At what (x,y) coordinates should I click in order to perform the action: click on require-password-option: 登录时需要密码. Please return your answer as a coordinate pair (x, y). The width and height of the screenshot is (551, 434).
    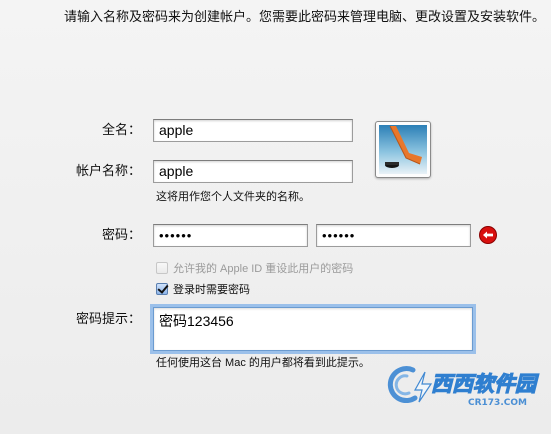
    Looking at the image, I should click on (203, 289).